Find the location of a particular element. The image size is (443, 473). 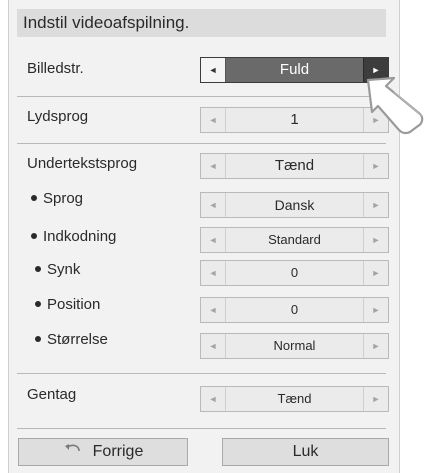

subtitle-language-value: Tænd is located at coordinates (294, 165).